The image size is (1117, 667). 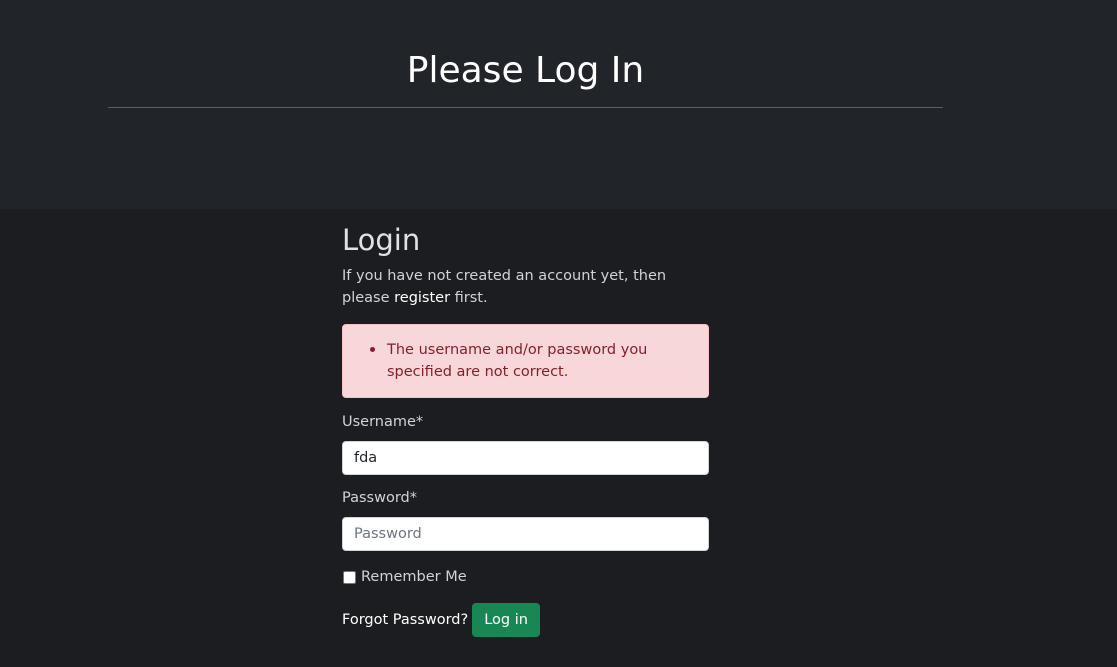 I want to click on forgot-password-link: Forgot Password?, so click(x=405, y=620).